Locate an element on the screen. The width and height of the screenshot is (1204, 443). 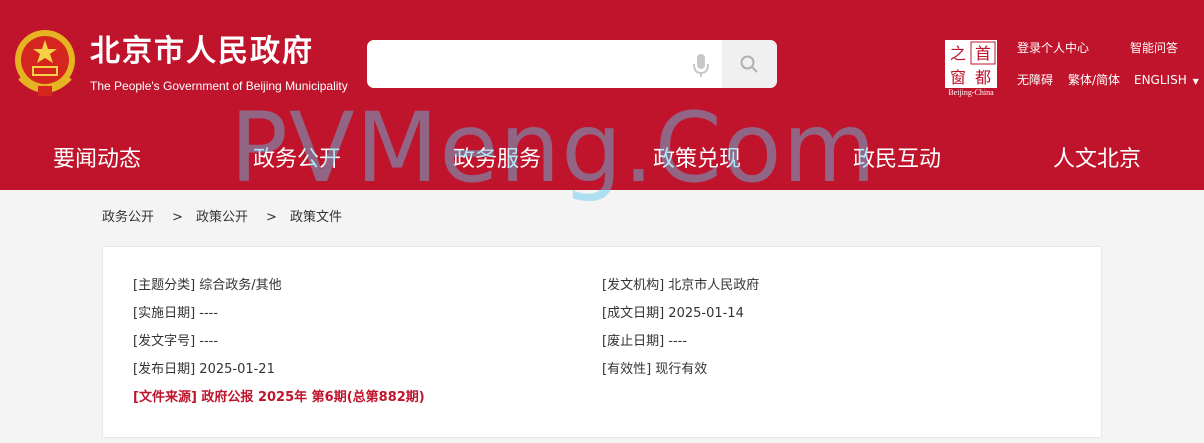
info-document-number: [发文字号] ---- is located at coordinates (175, 342).